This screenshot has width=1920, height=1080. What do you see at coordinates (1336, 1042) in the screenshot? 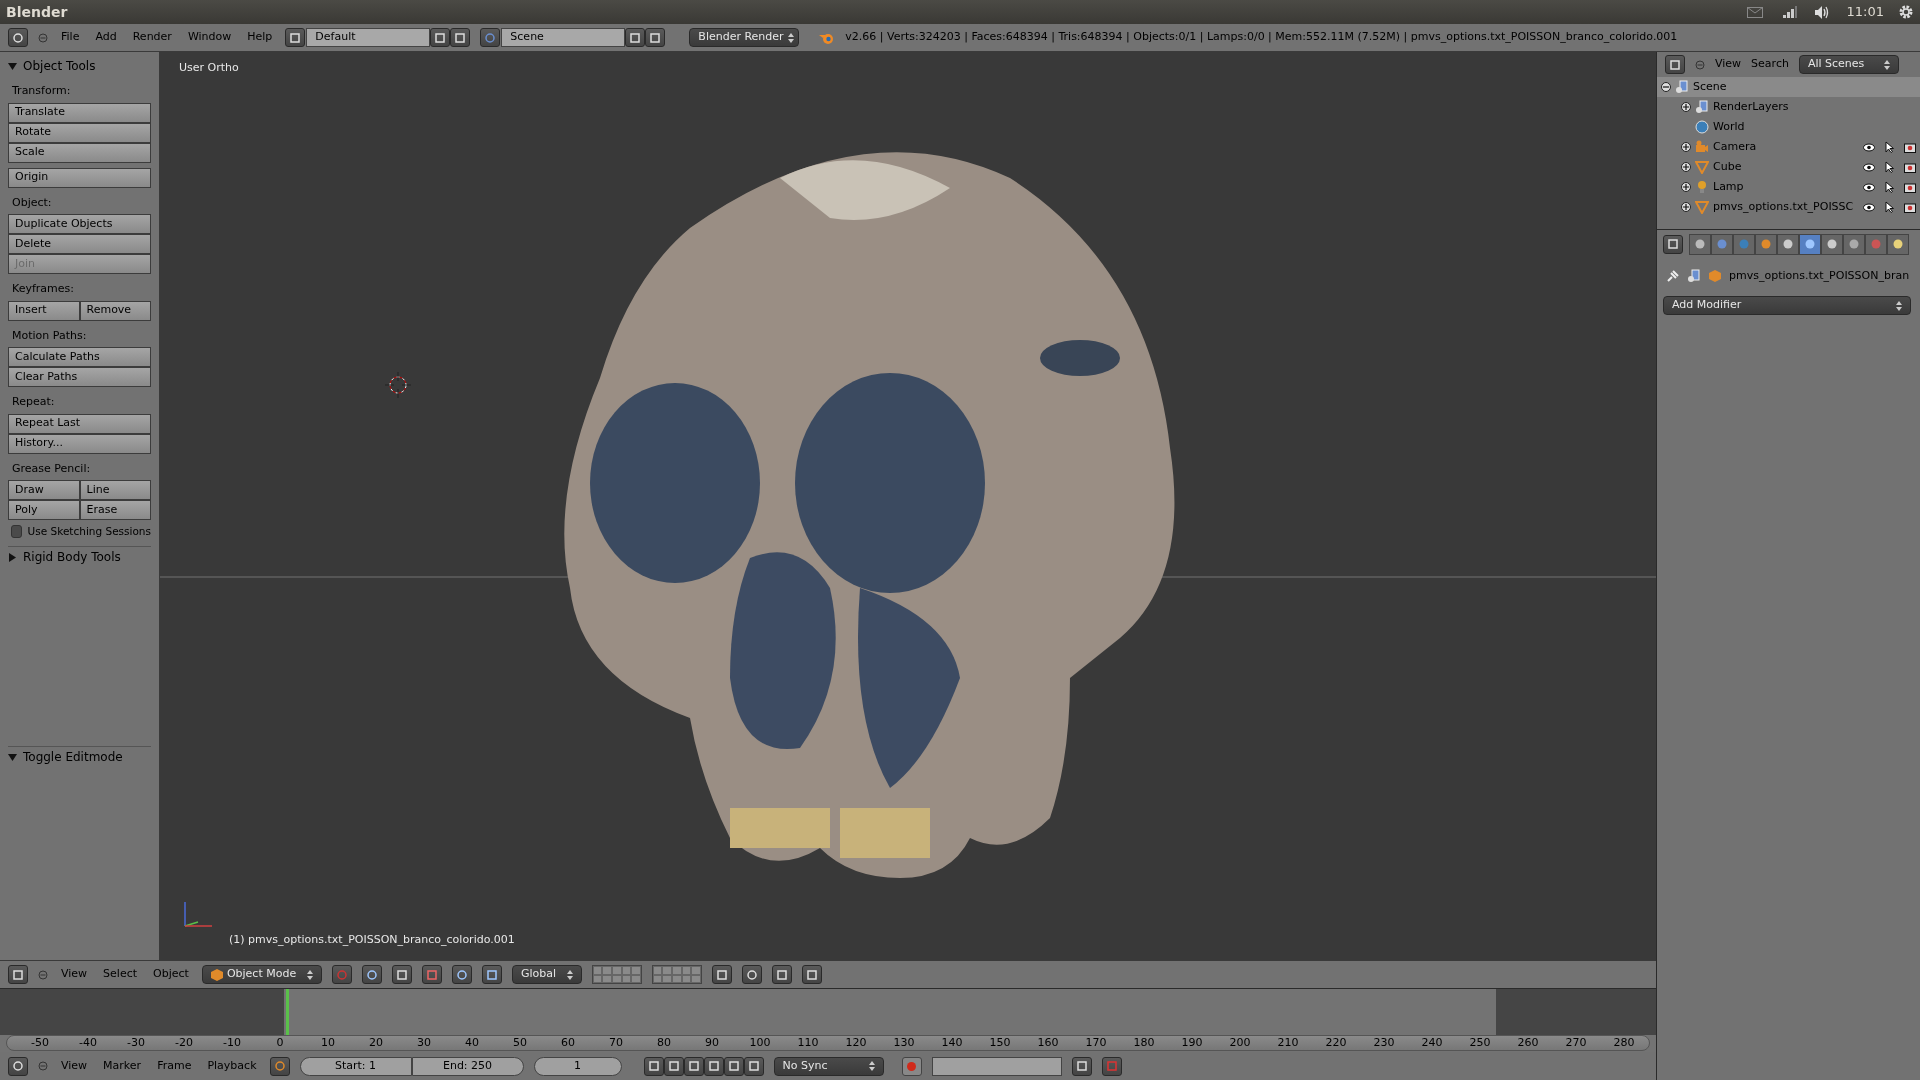
I see `frame-number: 220` at bounding box center [1336, 1042].